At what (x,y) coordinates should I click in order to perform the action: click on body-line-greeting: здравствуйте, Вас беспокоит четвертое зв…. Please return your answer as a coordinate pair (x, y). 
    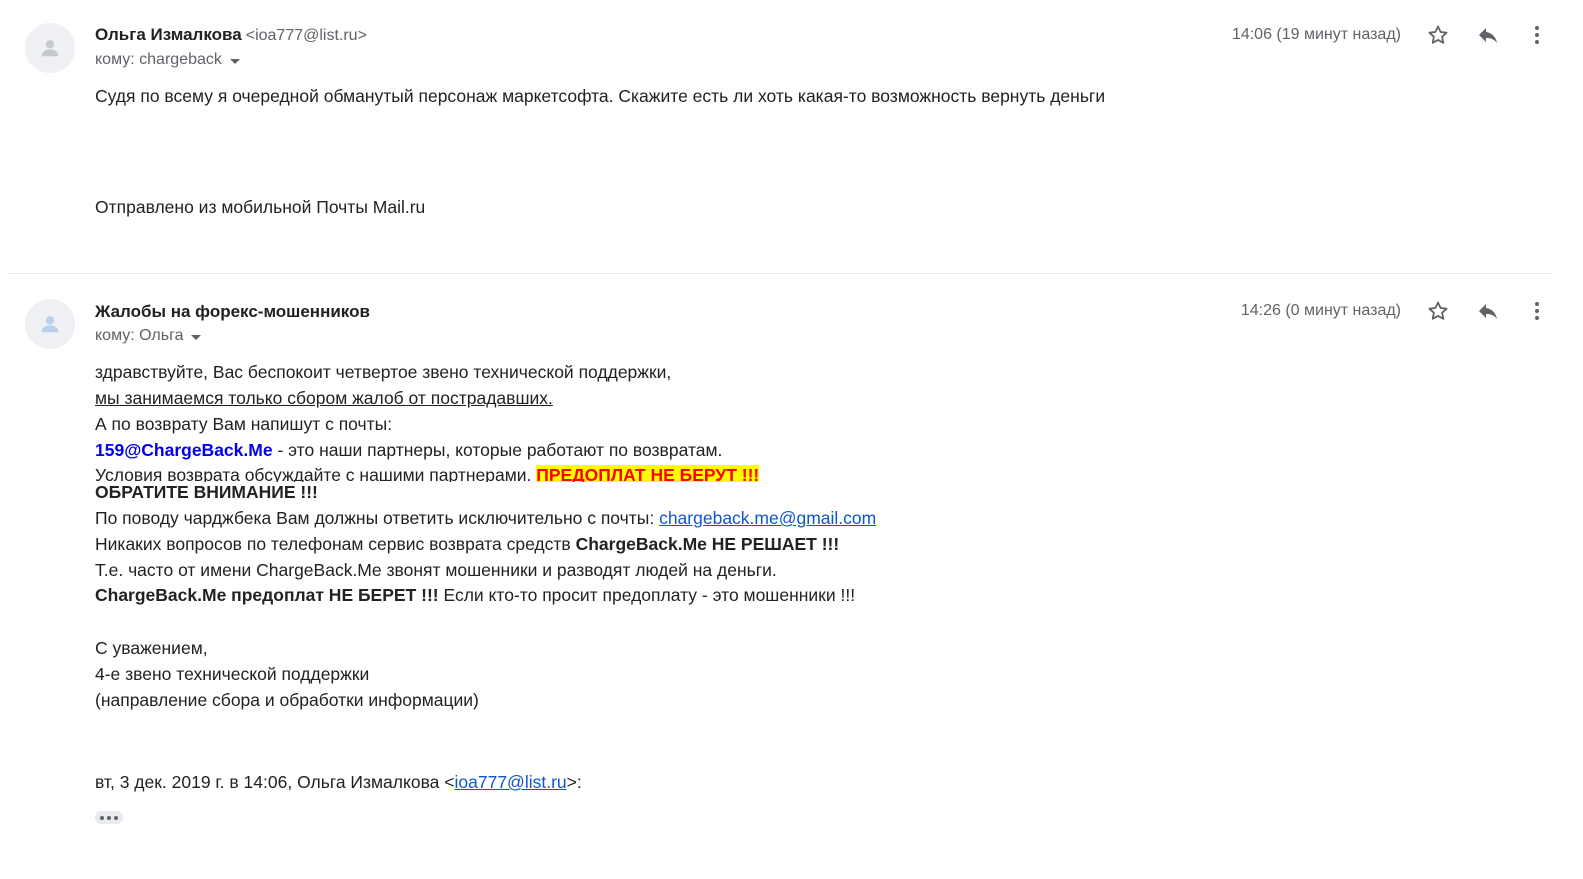
    Looking at the image, I should click on (383, 372).